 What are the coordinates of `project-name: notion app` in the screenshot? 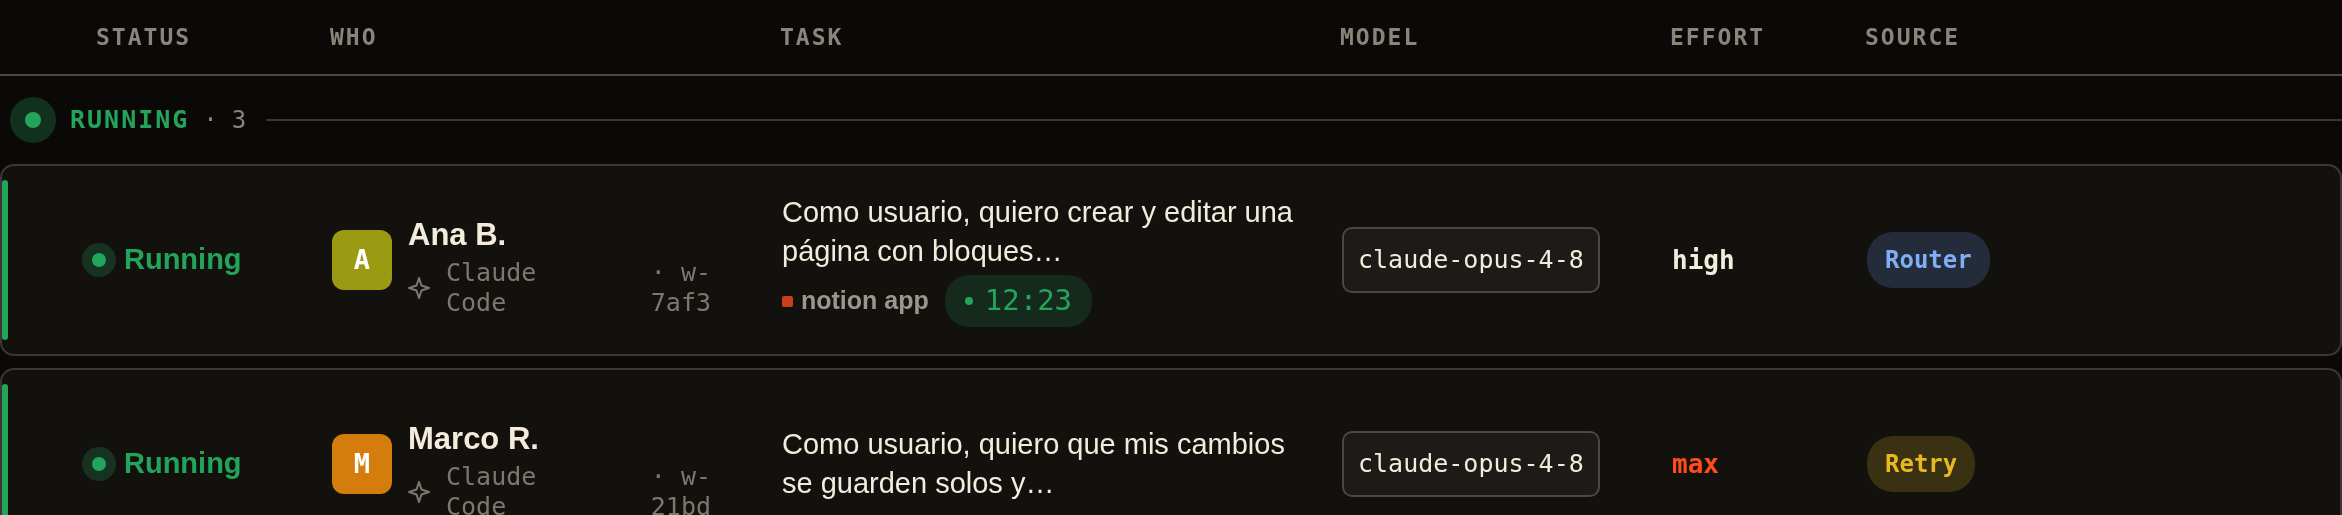 It's located at (865, 301).